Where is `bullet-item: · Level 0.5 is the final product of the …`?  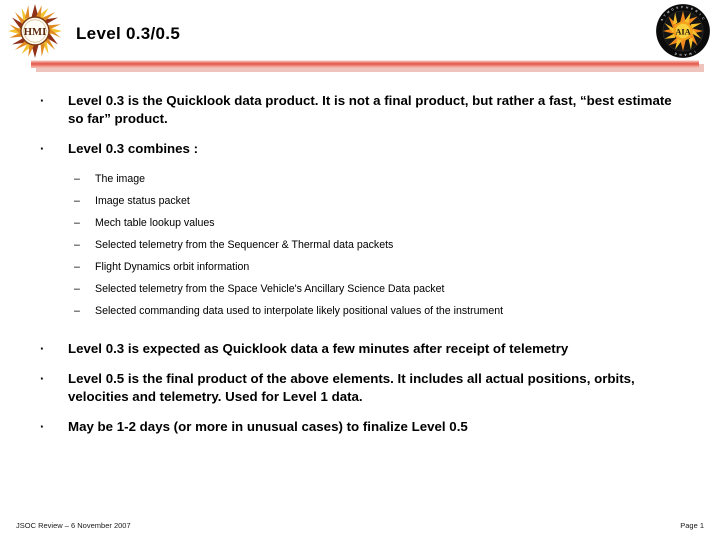
bullet-item: · Level 0.5 is the final product of the … is located at coordinates (360, 388).